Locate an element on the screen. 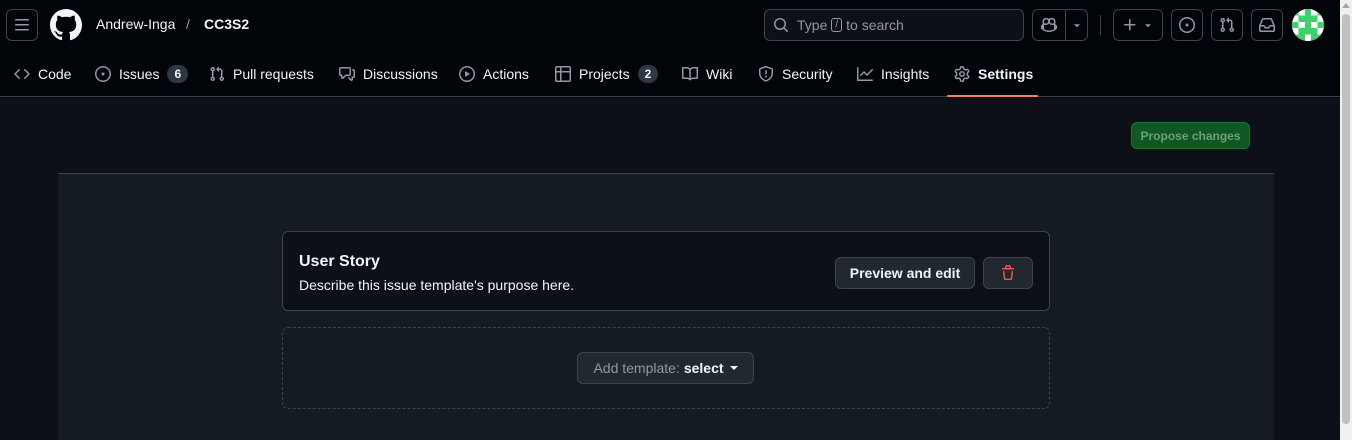 The image size is (1352, 440). copilot-button is located at coordinates (1049, 25).